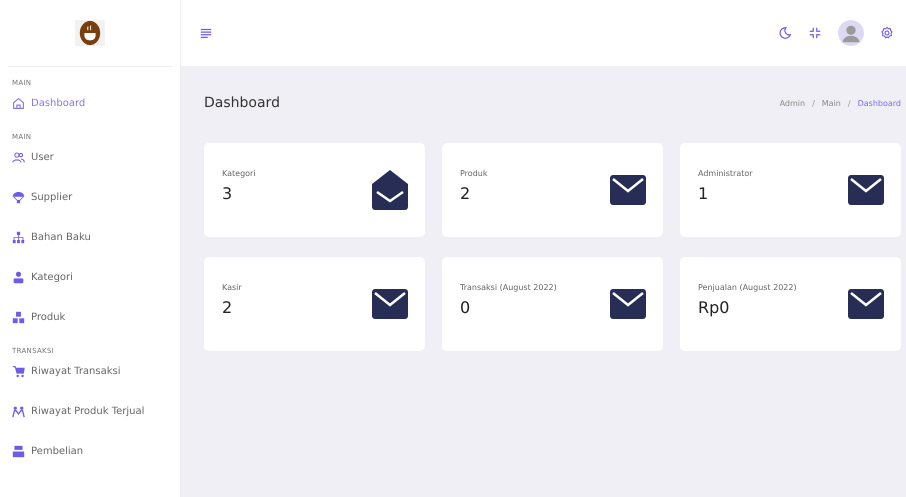 This screenshot has width=906, height=497. Describe the element at coordinates (18, 411) in the screenshot. I see `people-icon` at that location.